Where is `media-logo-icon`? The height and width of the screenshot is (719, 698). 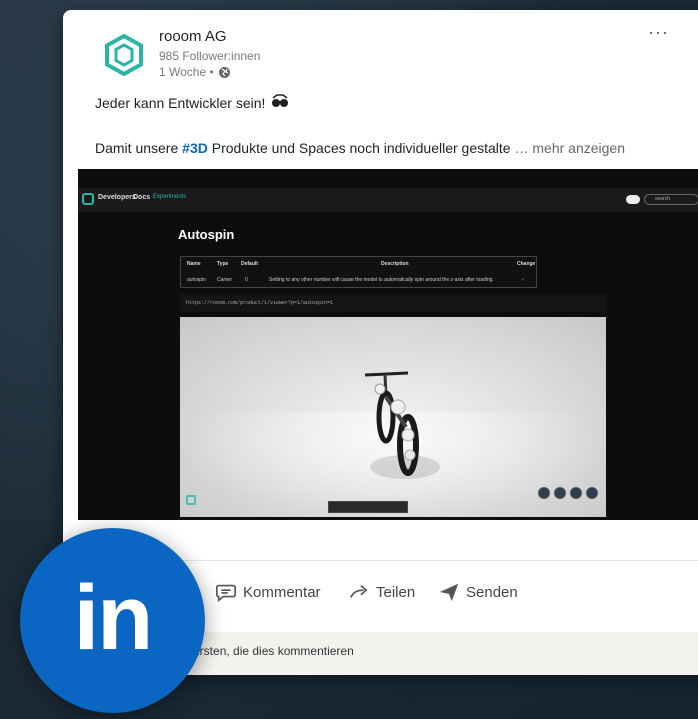
media-logo-icon is located at coordinates (88, 199).